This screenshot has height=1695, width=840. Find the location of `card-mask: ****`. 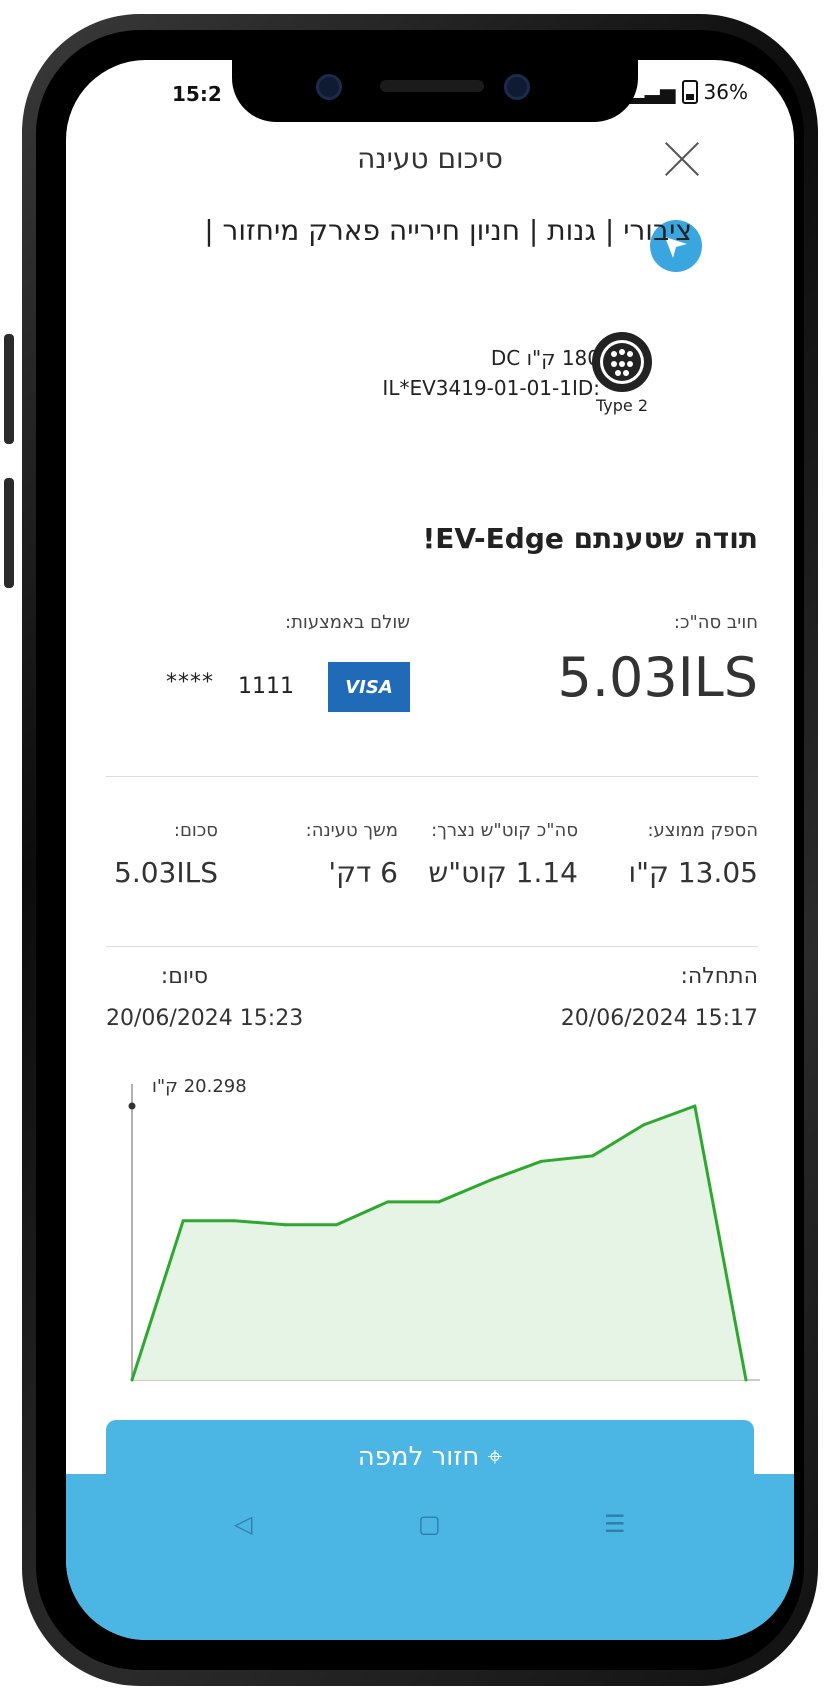

card-mask: **** is located at coordinates (190, 682).